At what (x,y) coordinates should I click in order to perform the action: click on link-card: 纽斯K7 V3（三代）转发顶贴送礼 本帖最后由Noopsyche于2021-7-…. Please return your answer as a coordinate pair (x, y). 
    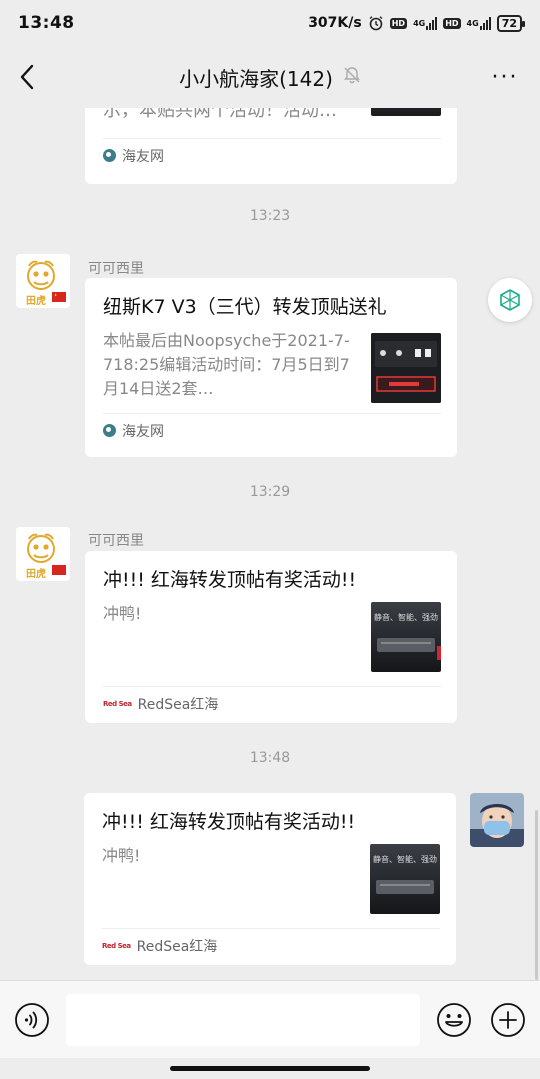
    Looking at the image, I should click on (271, 367).